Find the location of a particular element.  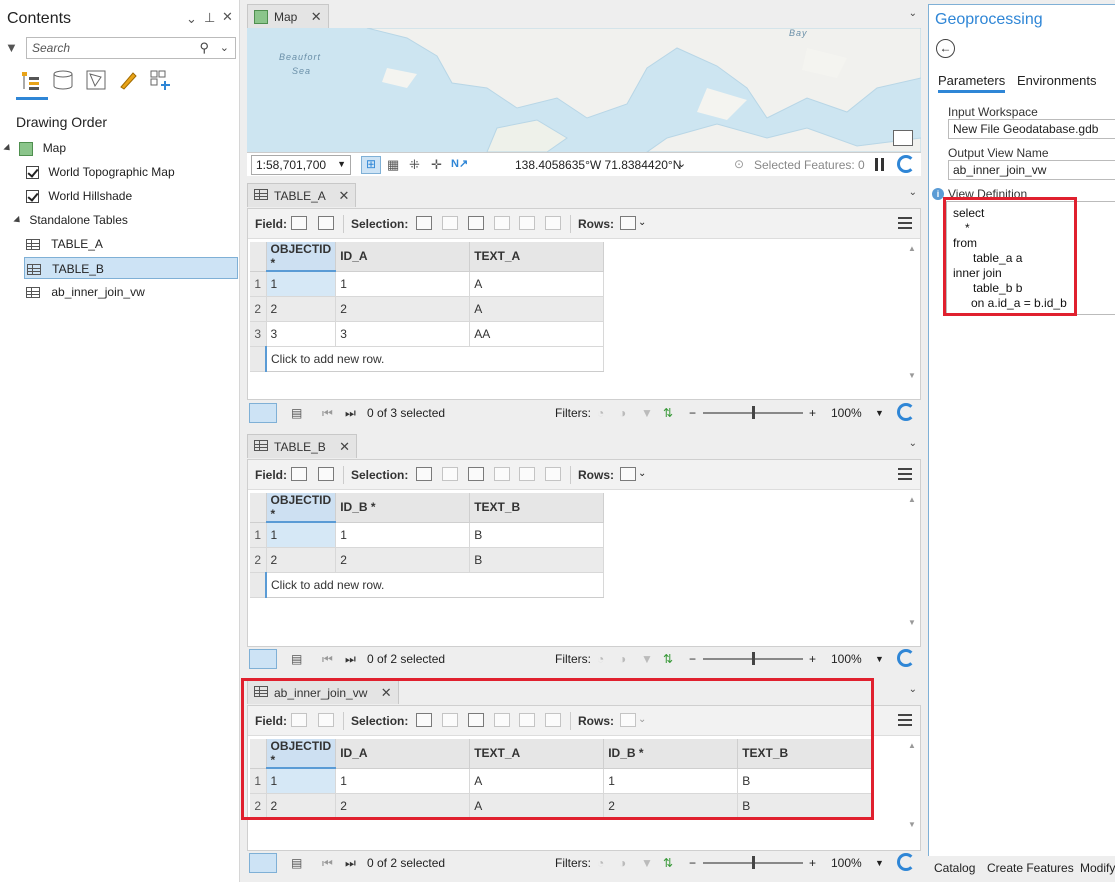

table-row: 2 2 2 A is located at coordinates (427, 309).